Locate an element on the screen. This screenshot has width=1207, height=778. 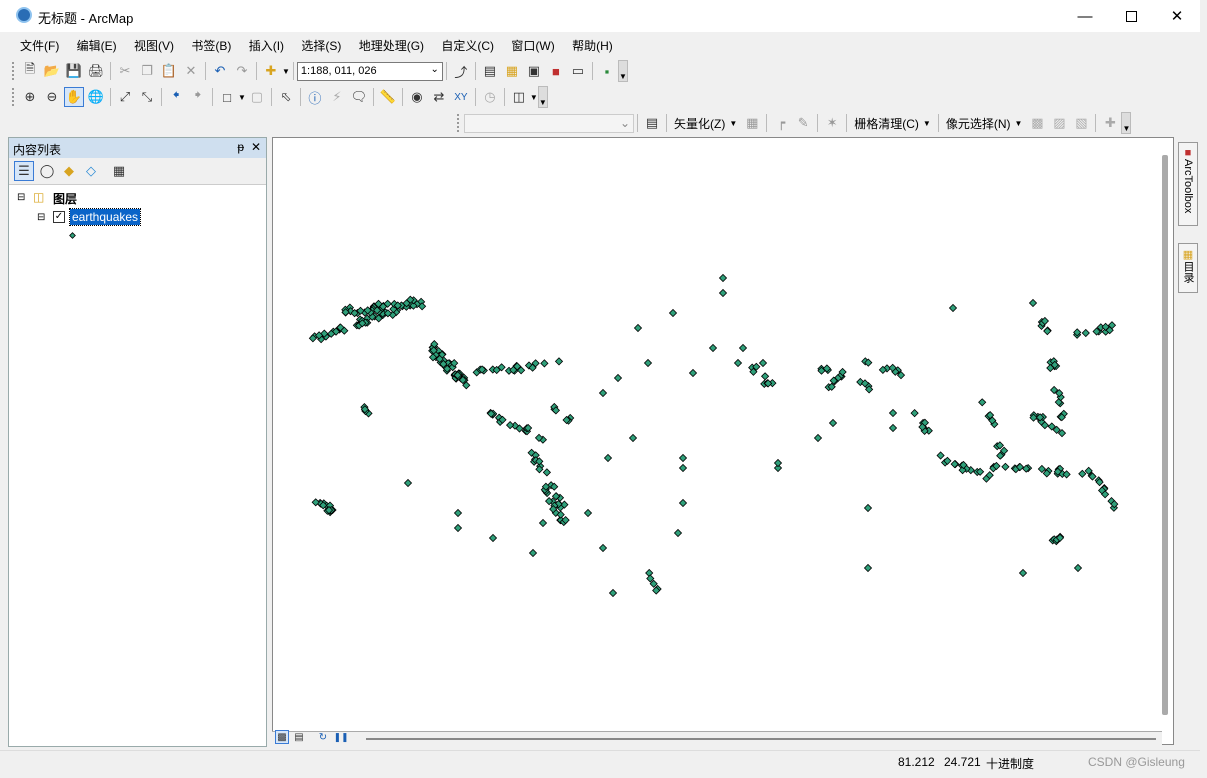
collapse-layers-icon: ⊟ is located at coordinates (21, 197).